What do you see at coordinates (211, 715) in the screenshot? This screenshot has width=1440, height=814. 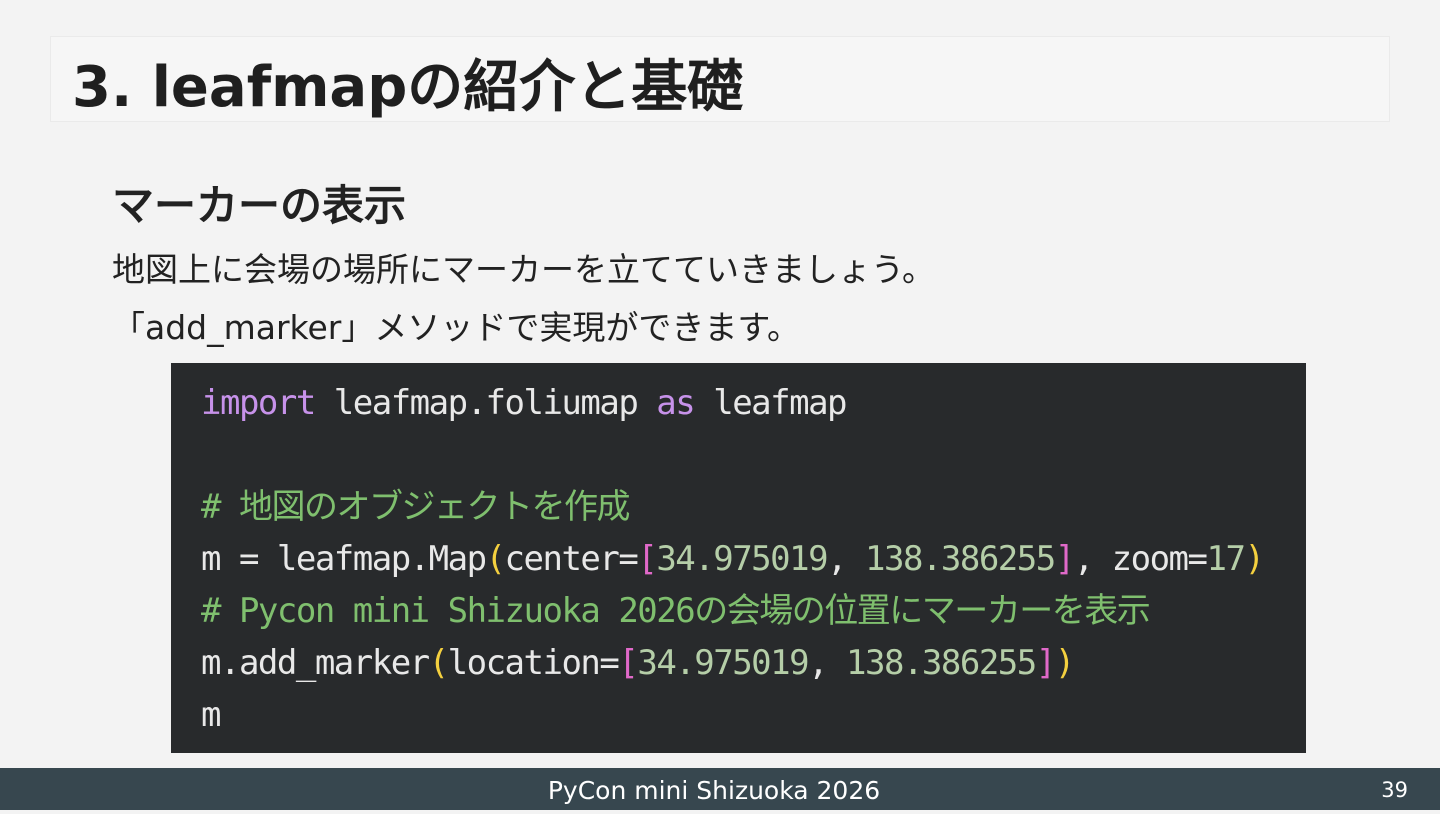 I see `code-line-m: m` at bounding box center [211, 715].